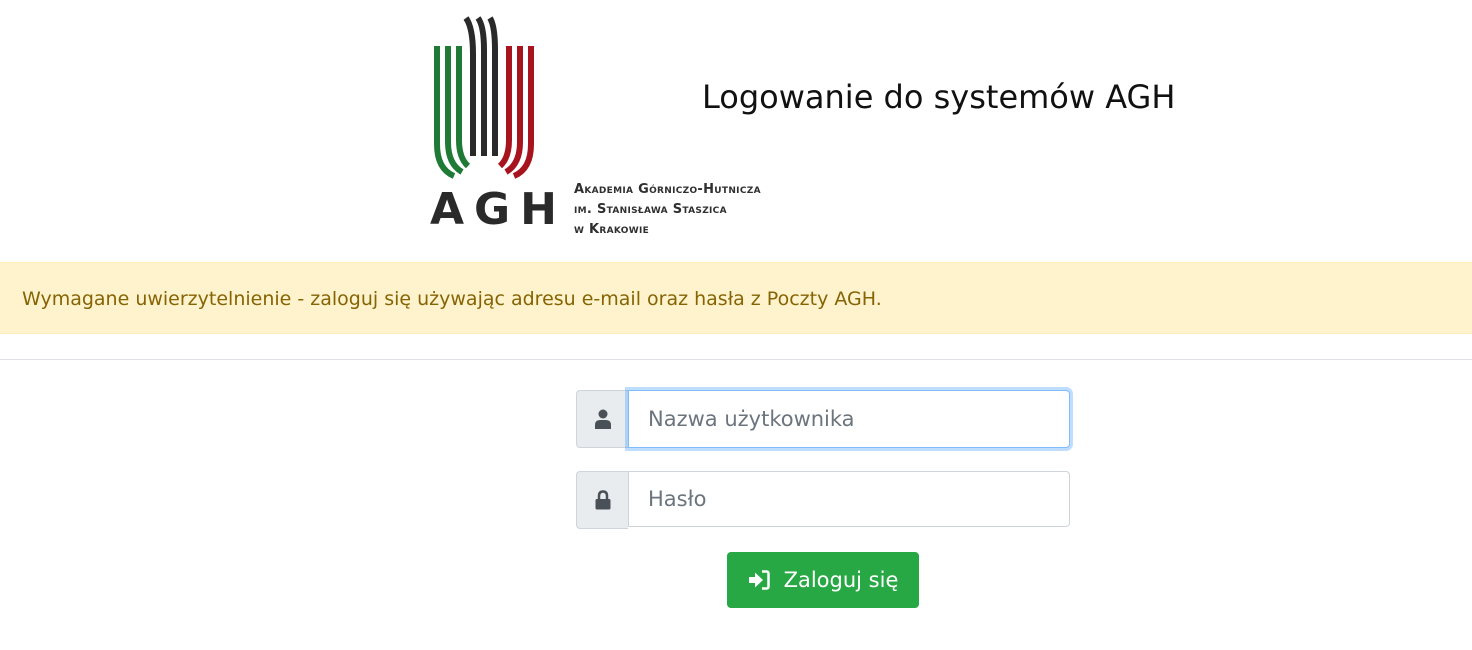 This screenshot has height=650, width=1472. What do you see at coordinates (650, 209) in the screenshot?
I see `logo-subtitle-line: im. Stanisława Staszica` at bounding box center [650, 209].